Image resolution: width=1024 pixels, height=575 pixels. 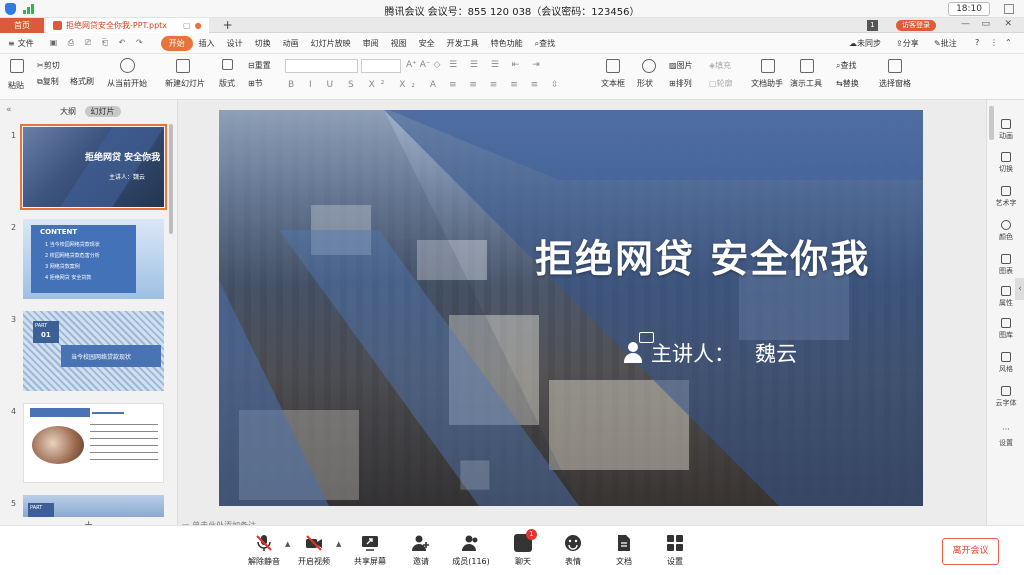 What do you see at coordinates (702, 255) in the screenshot?
I see `slide-title: 拒绝网贷 安全你我` at bounding box center [702, 255].